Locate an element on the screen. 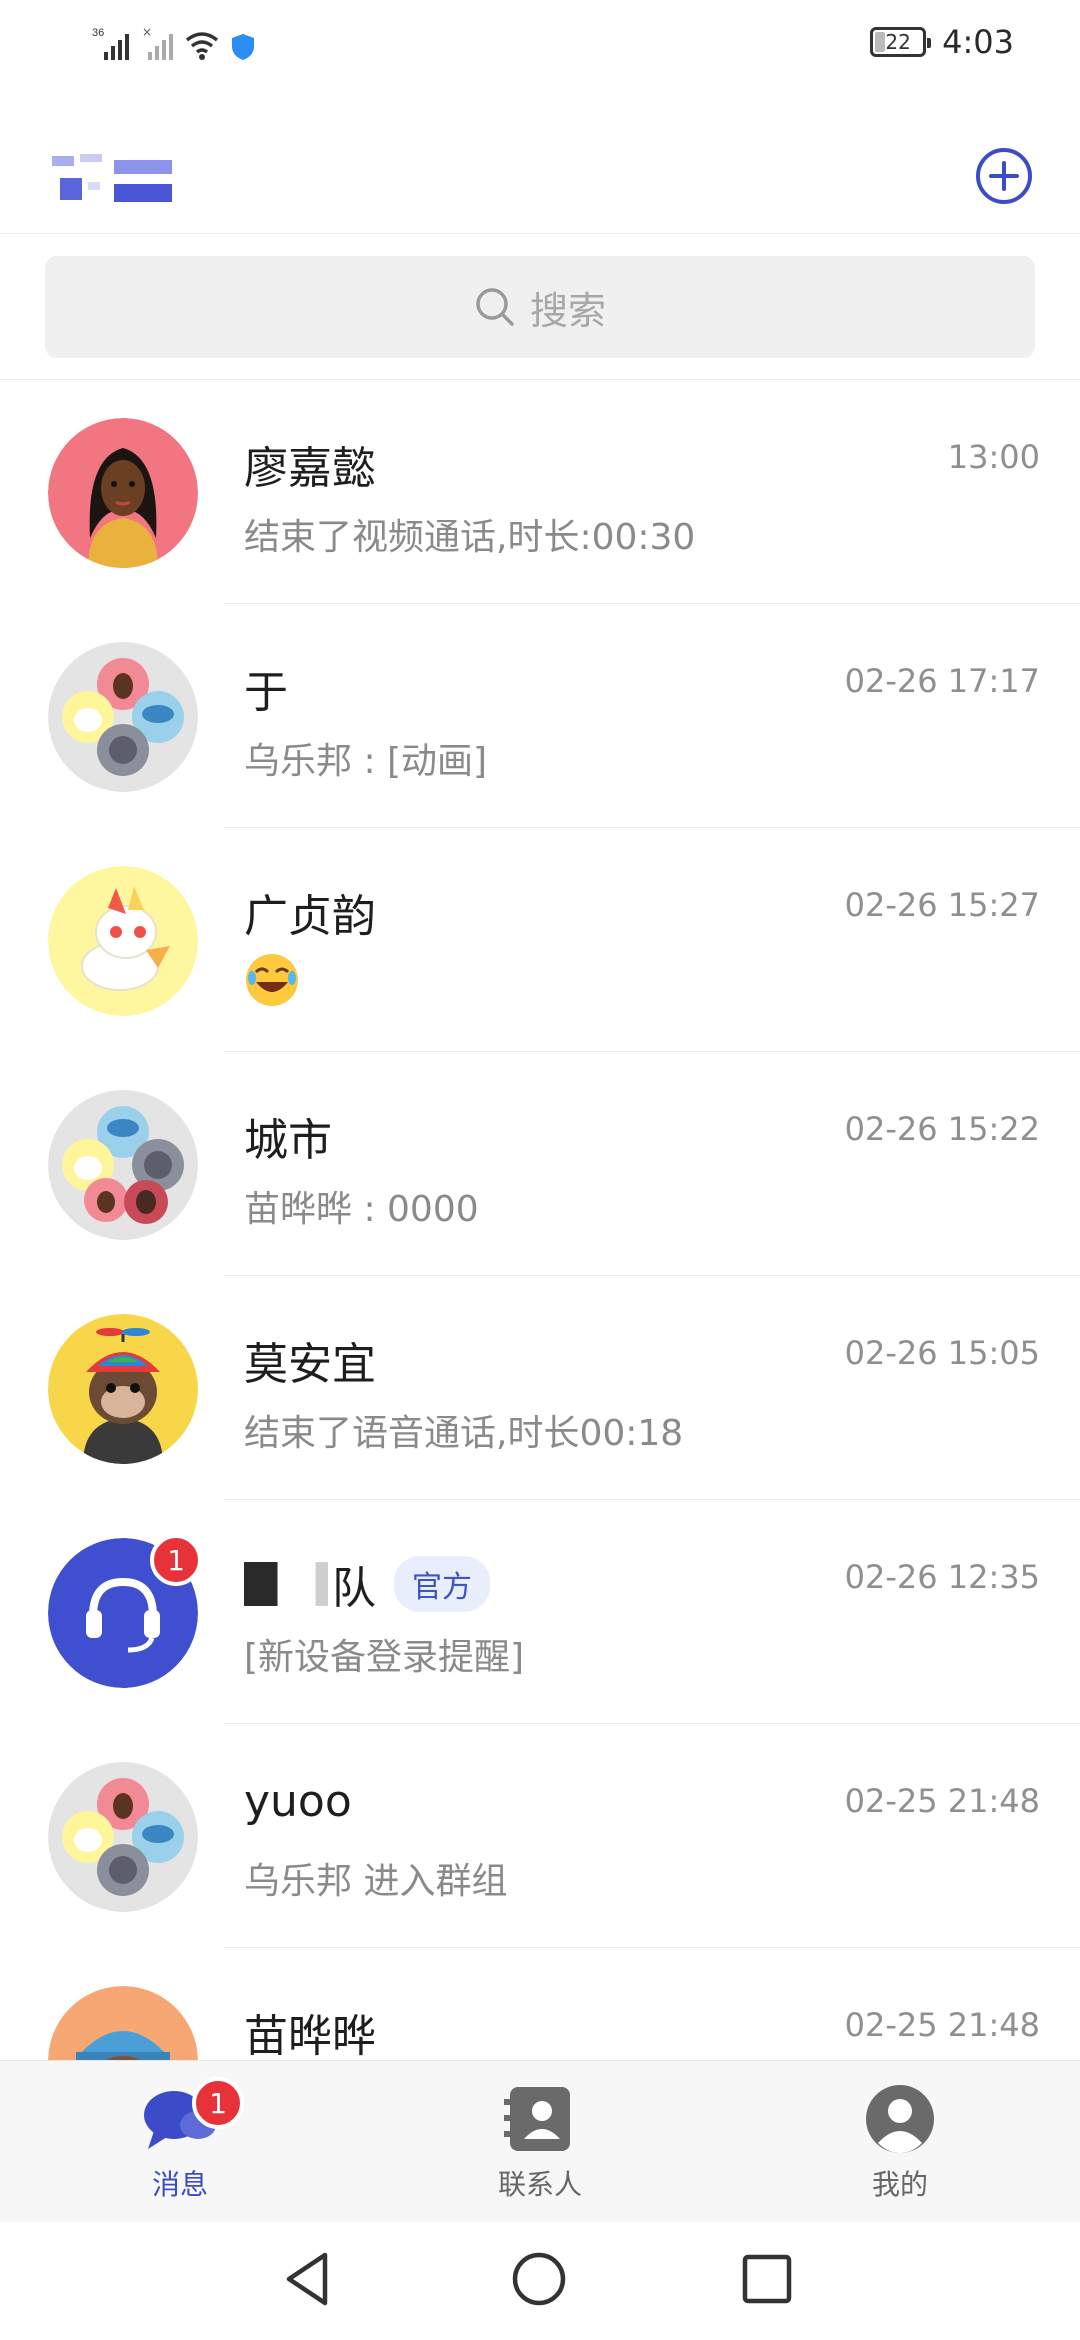 The image size is (1080, 2340). message-preview: 乌乐邦 : [动画] is located at coordinates (366, 761).